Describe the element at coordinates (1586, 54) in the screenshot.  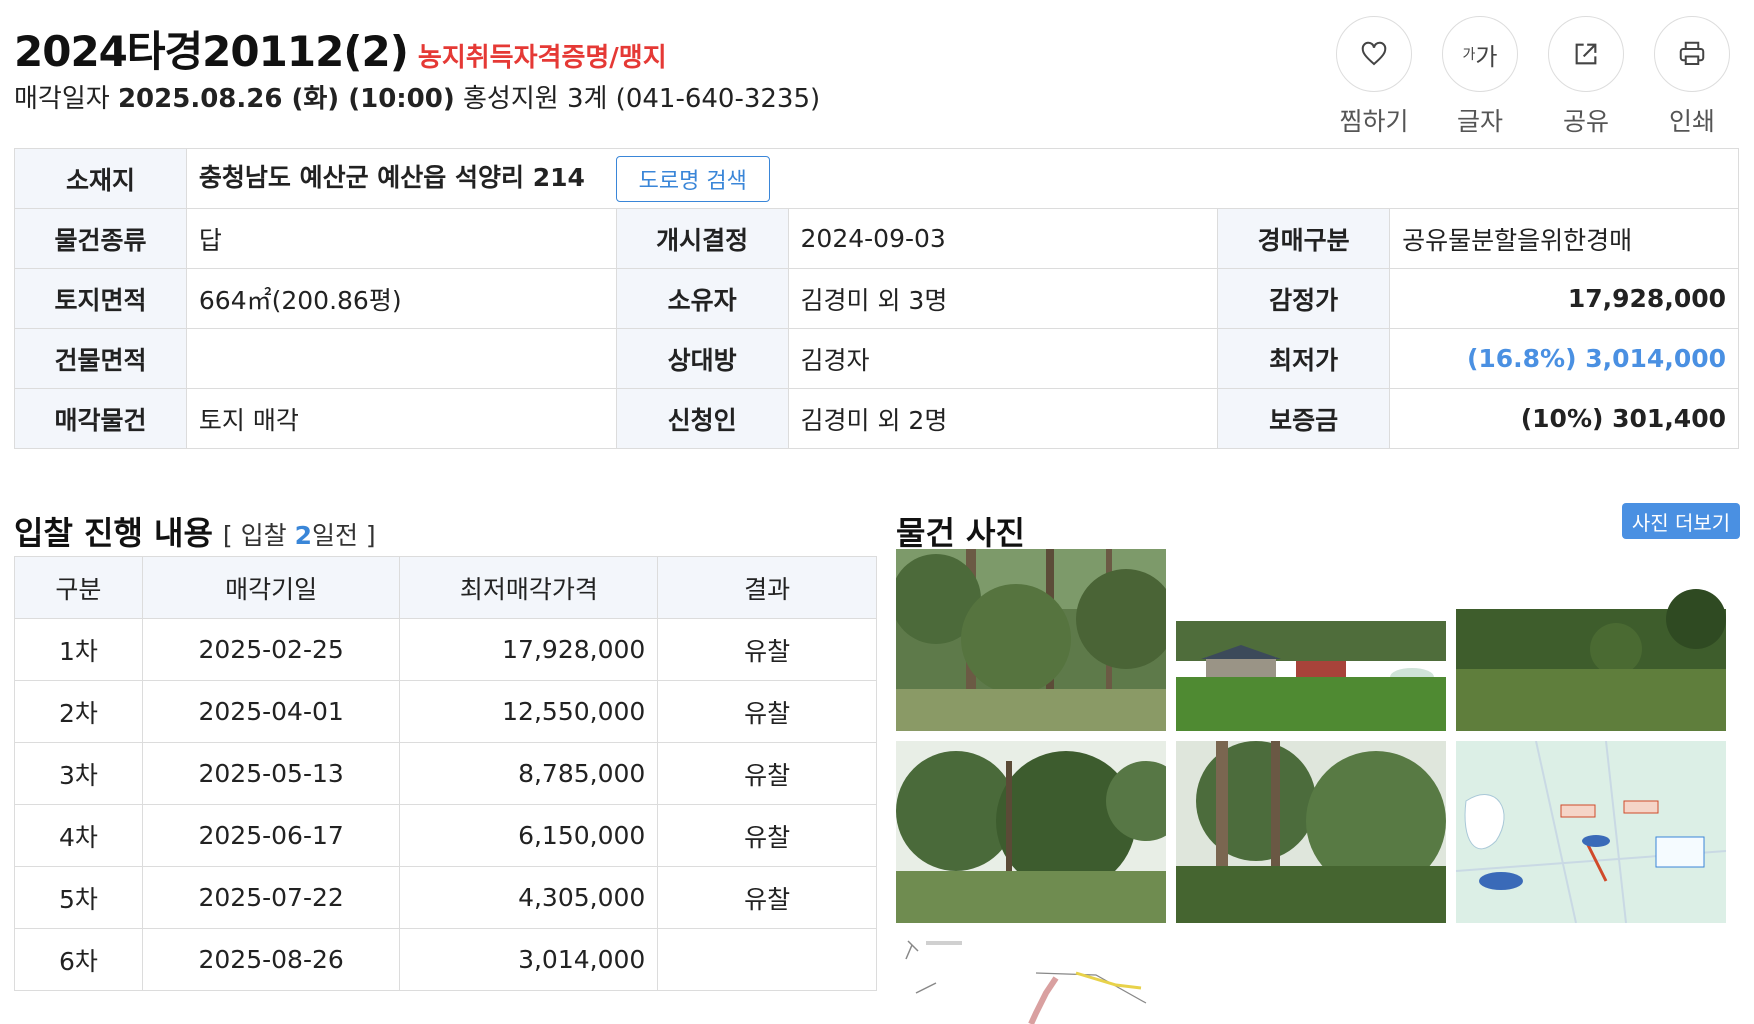
I see `share-icon` at that location.